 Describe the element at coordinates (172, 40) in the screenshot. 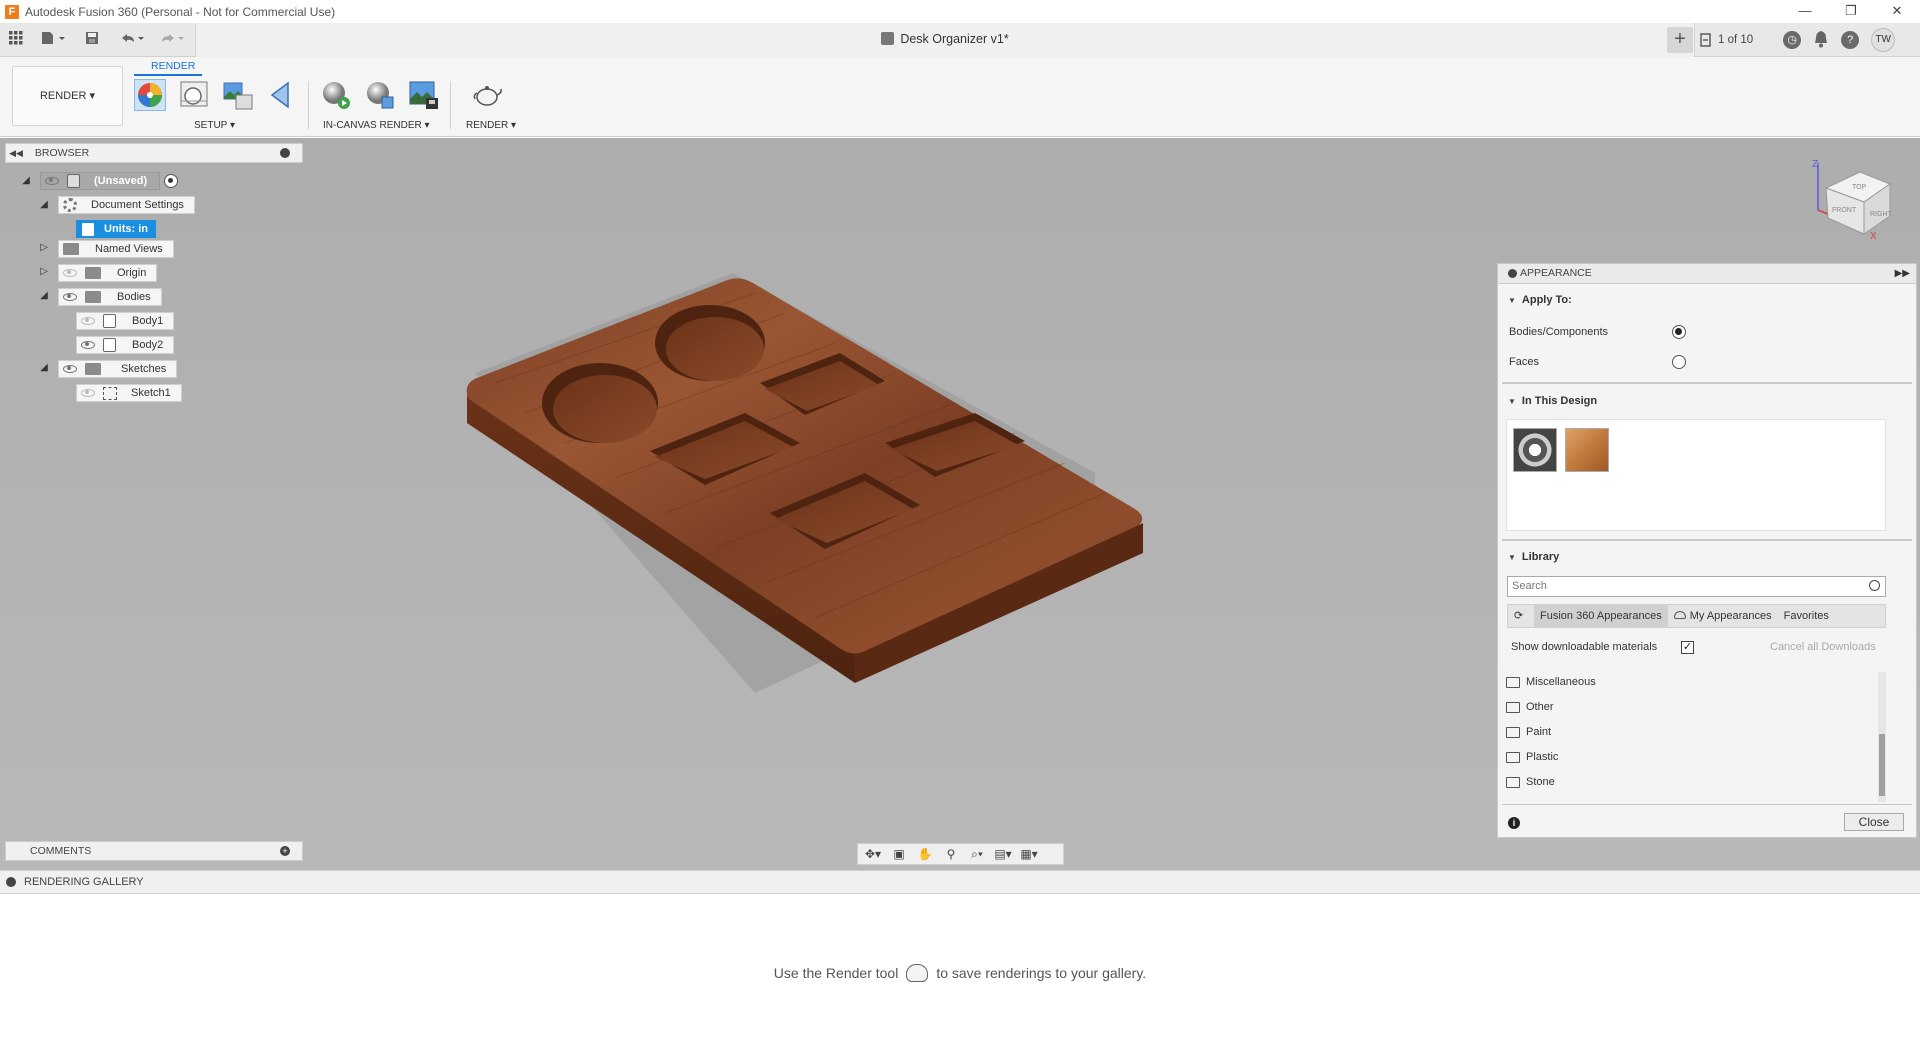

I see `redo-icon` at that location.